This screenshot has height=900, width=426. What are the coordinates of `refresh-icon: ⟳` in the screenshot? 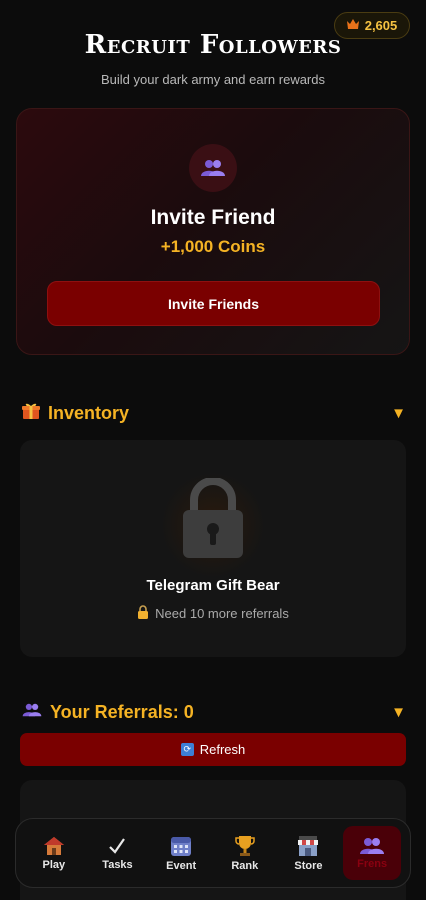 It's located at (187, 749).